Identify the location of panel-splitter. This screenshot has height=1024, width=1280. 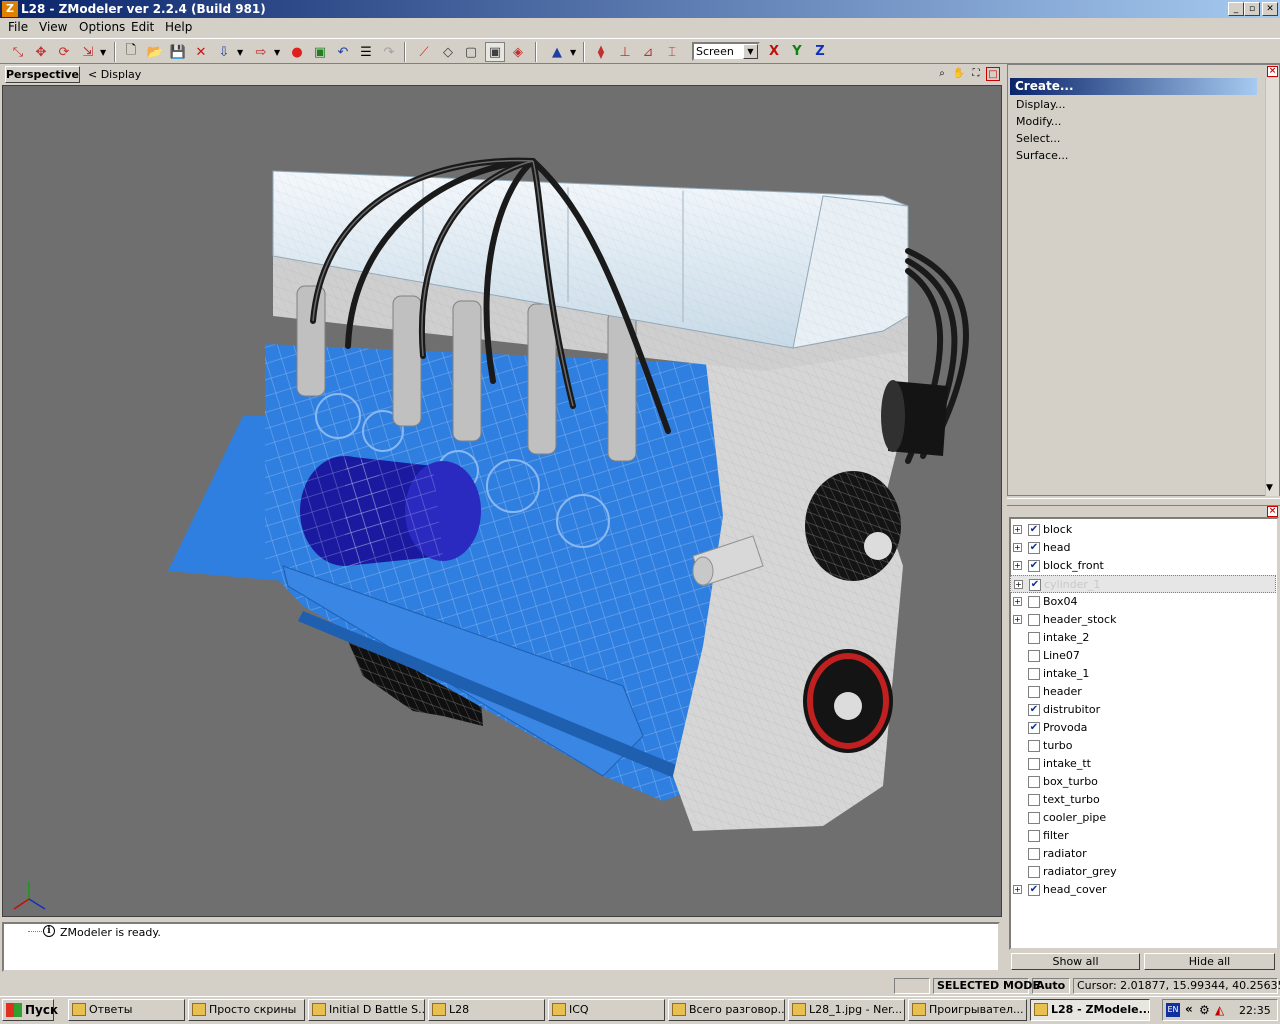
(1143, 502).